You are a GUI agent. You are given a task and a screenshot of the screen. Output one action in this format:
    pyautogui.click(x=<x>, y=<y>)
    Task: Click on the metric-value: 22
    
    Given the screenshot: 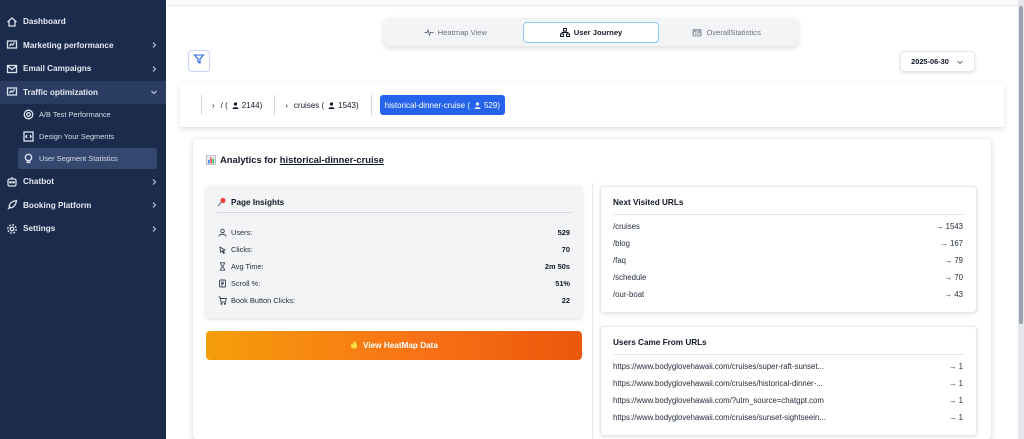 What is the action you would take?
    pyautogui.click(x=565, y=300)
    